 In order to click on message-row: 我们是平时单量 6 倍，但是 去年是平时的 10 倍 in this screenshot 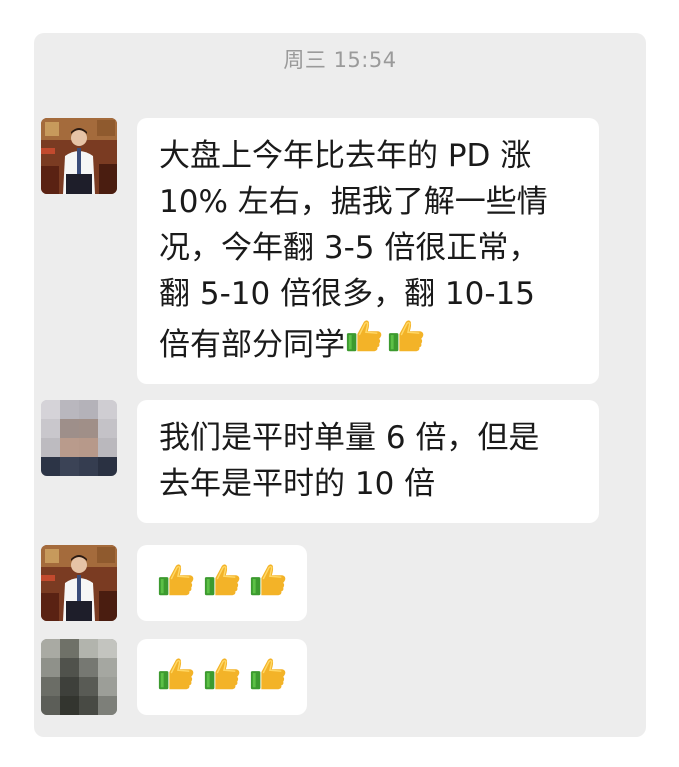, I will do `click(320, 461)`.